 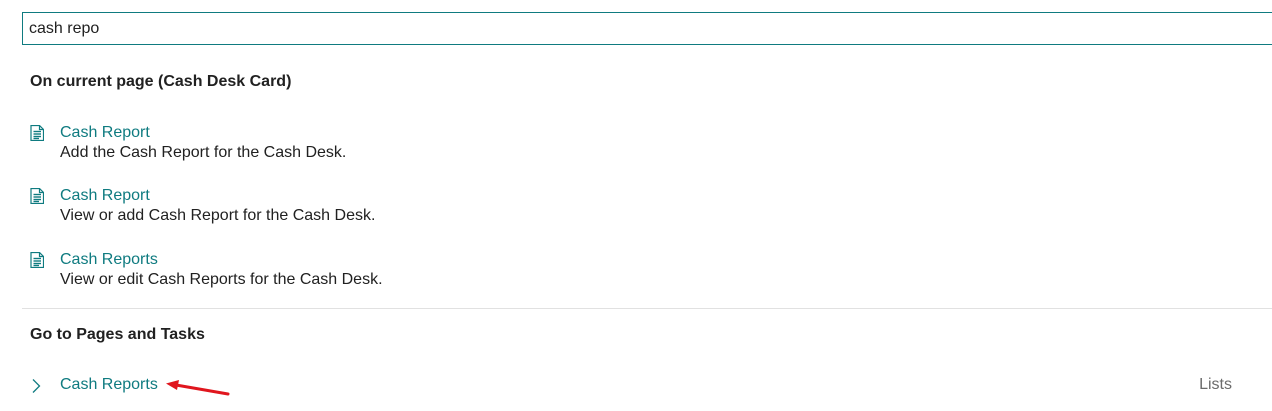 What do you see at coordinates (109, 385) in the screenshot?
I see `task-result-title: Cash Reports` at bounding box center [109, 385].